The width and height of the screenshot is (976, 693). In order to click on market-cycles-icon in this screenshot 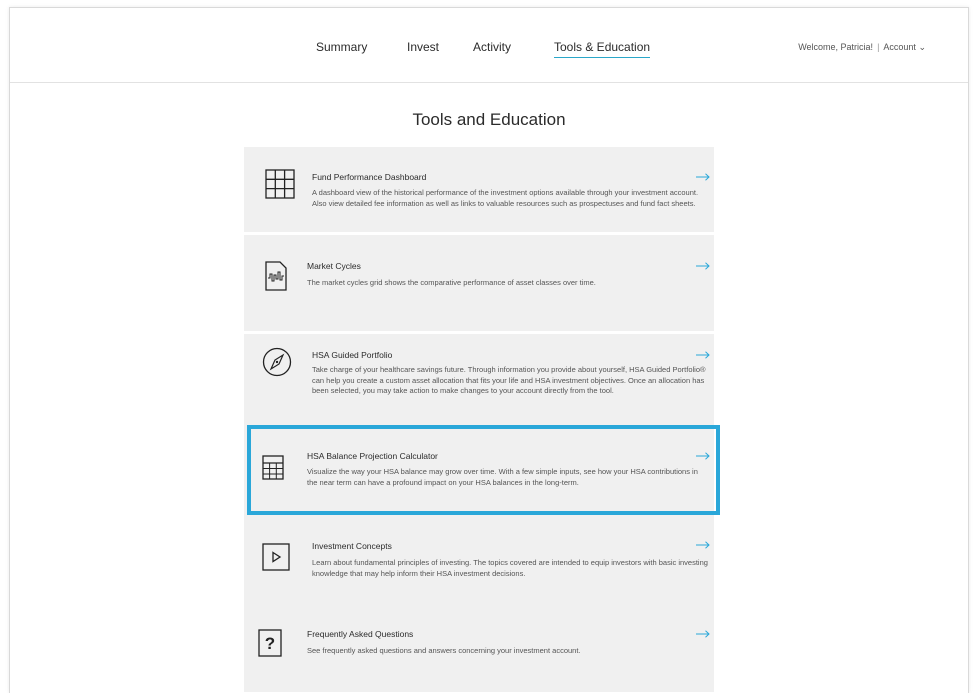, I will do `click(276, 276)`.